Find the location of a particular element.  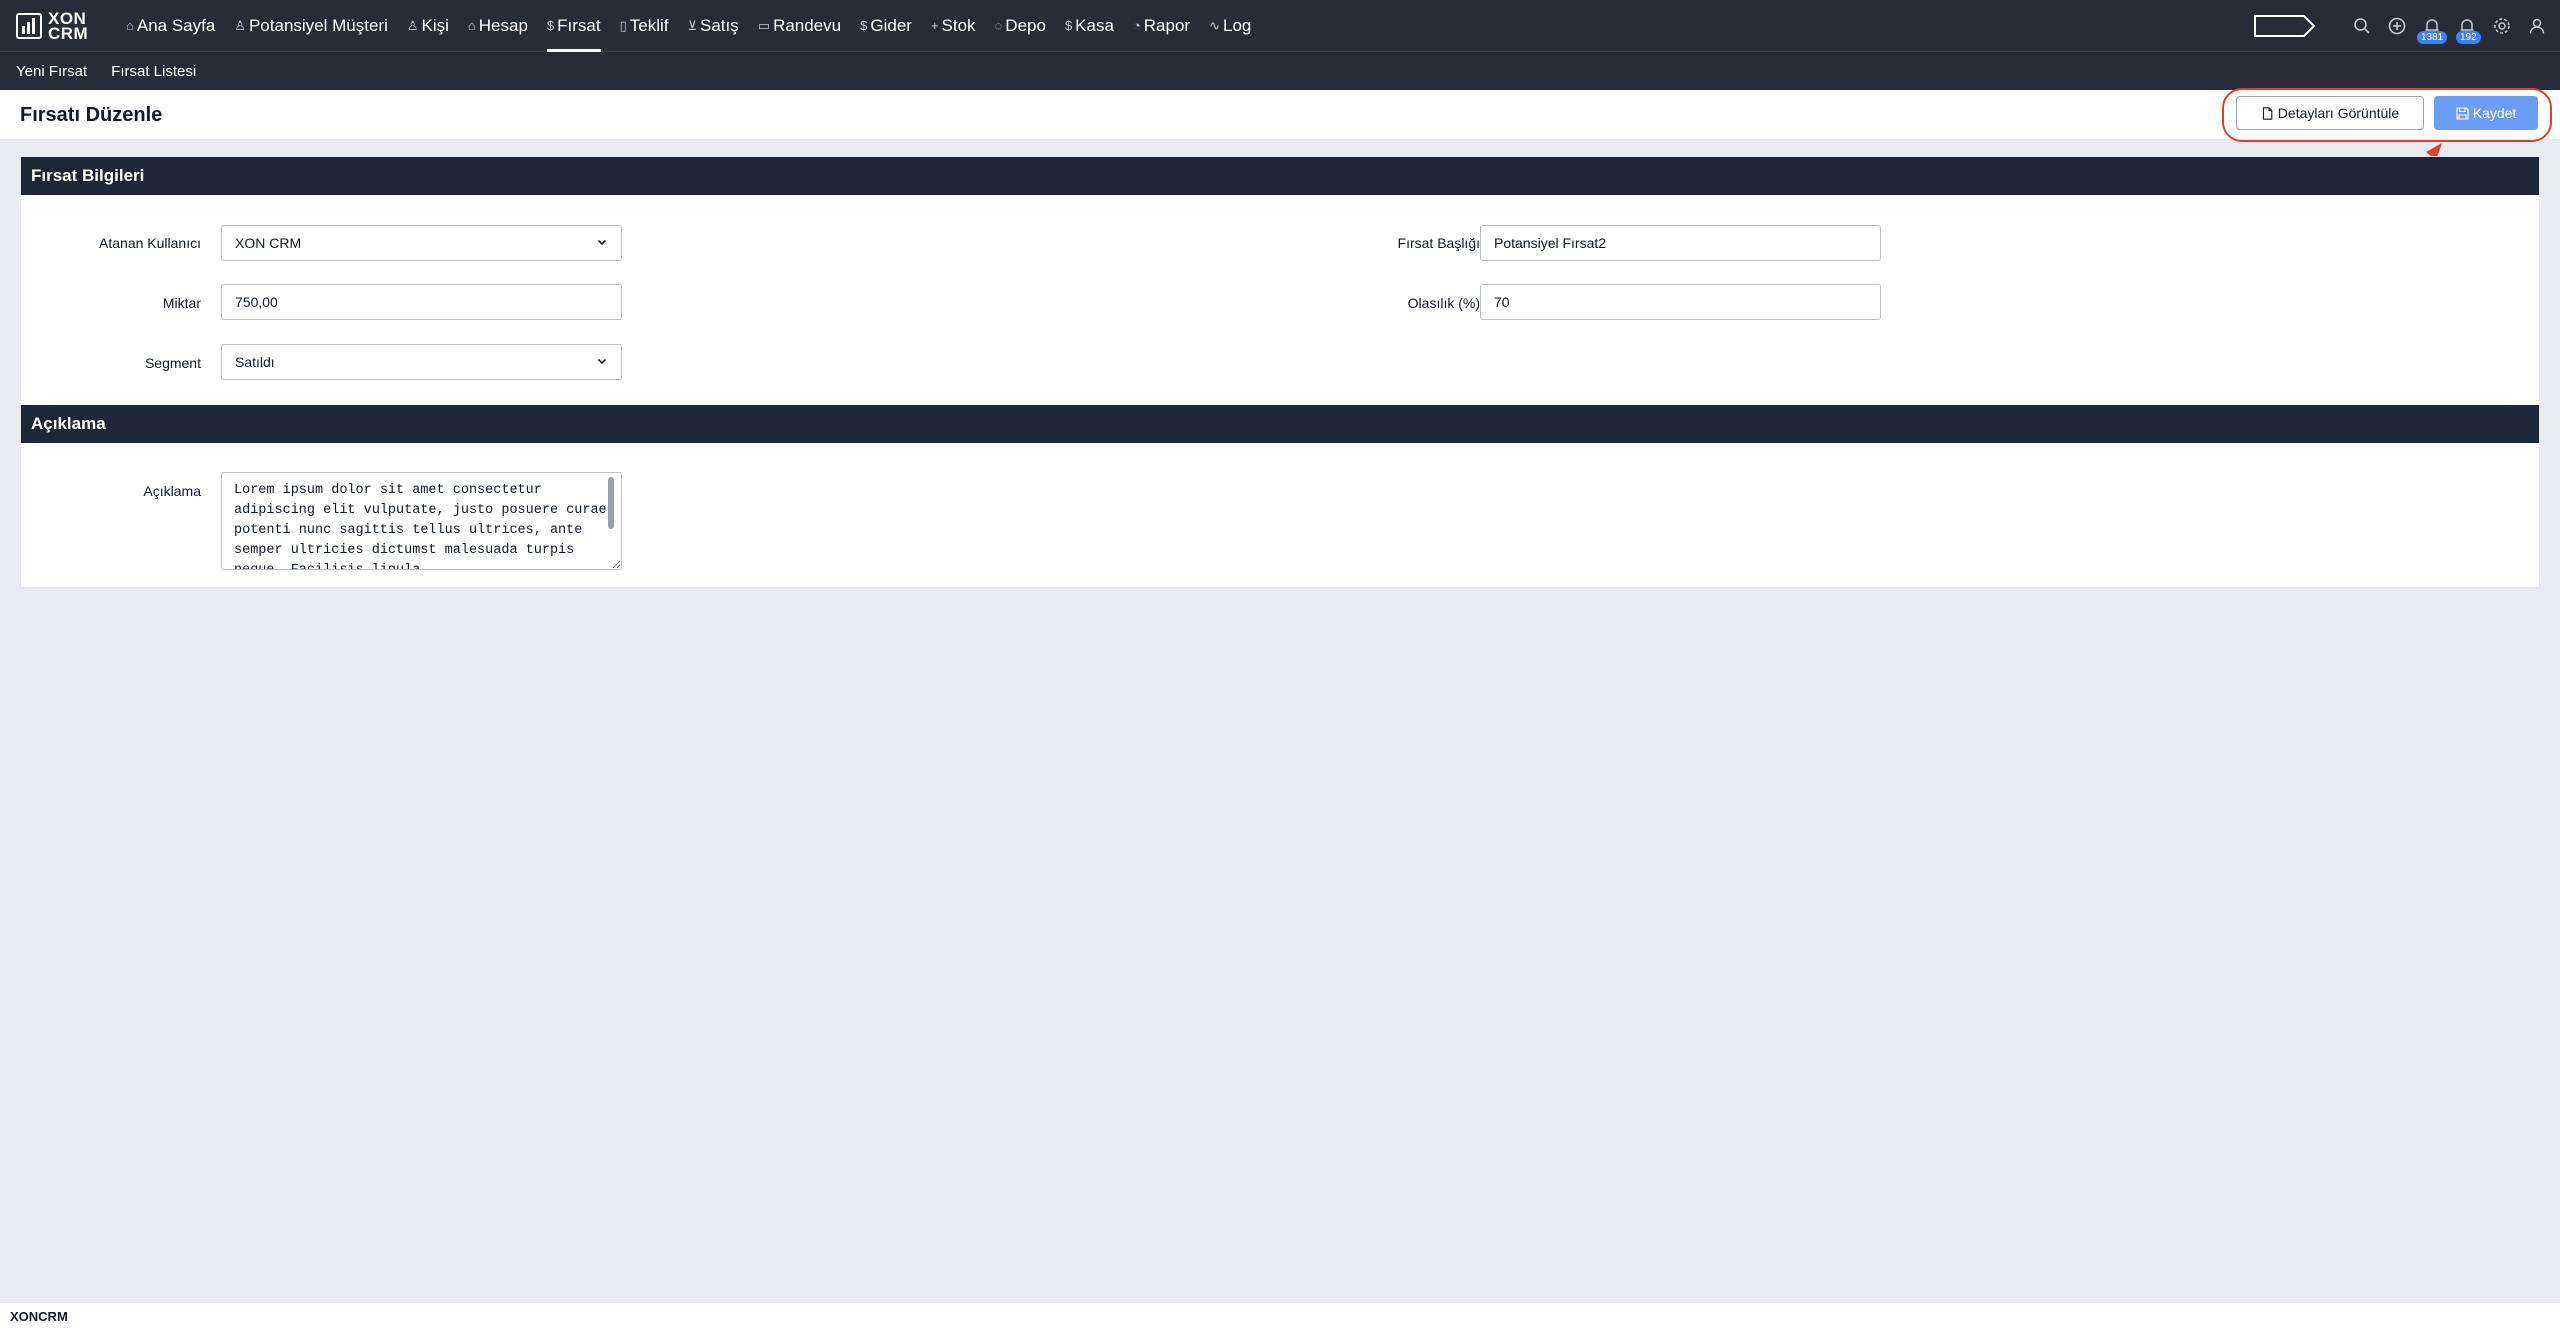

nav-item-label: Teklif is located at coordinates (649, 25).